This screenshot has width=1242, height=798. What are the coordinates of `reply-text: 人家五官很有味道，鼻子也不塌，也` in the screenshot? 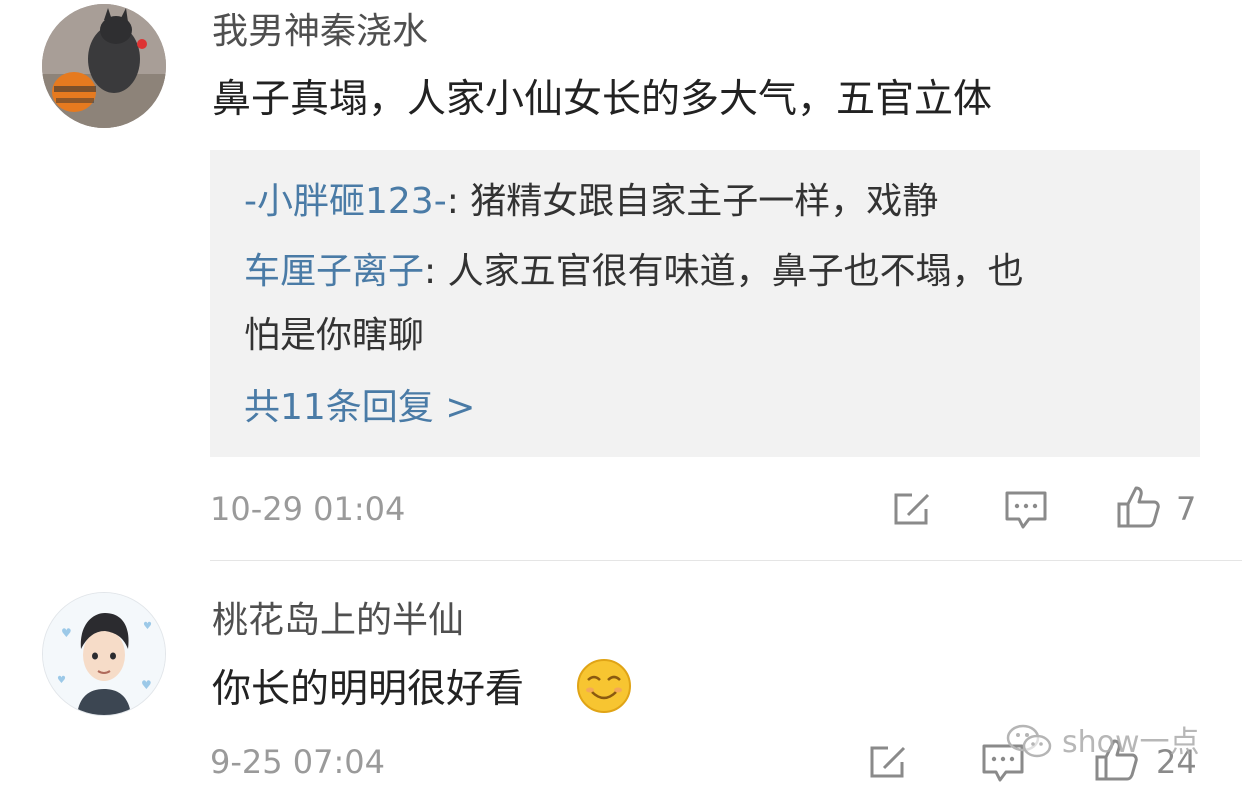 It's located at (735, 271).